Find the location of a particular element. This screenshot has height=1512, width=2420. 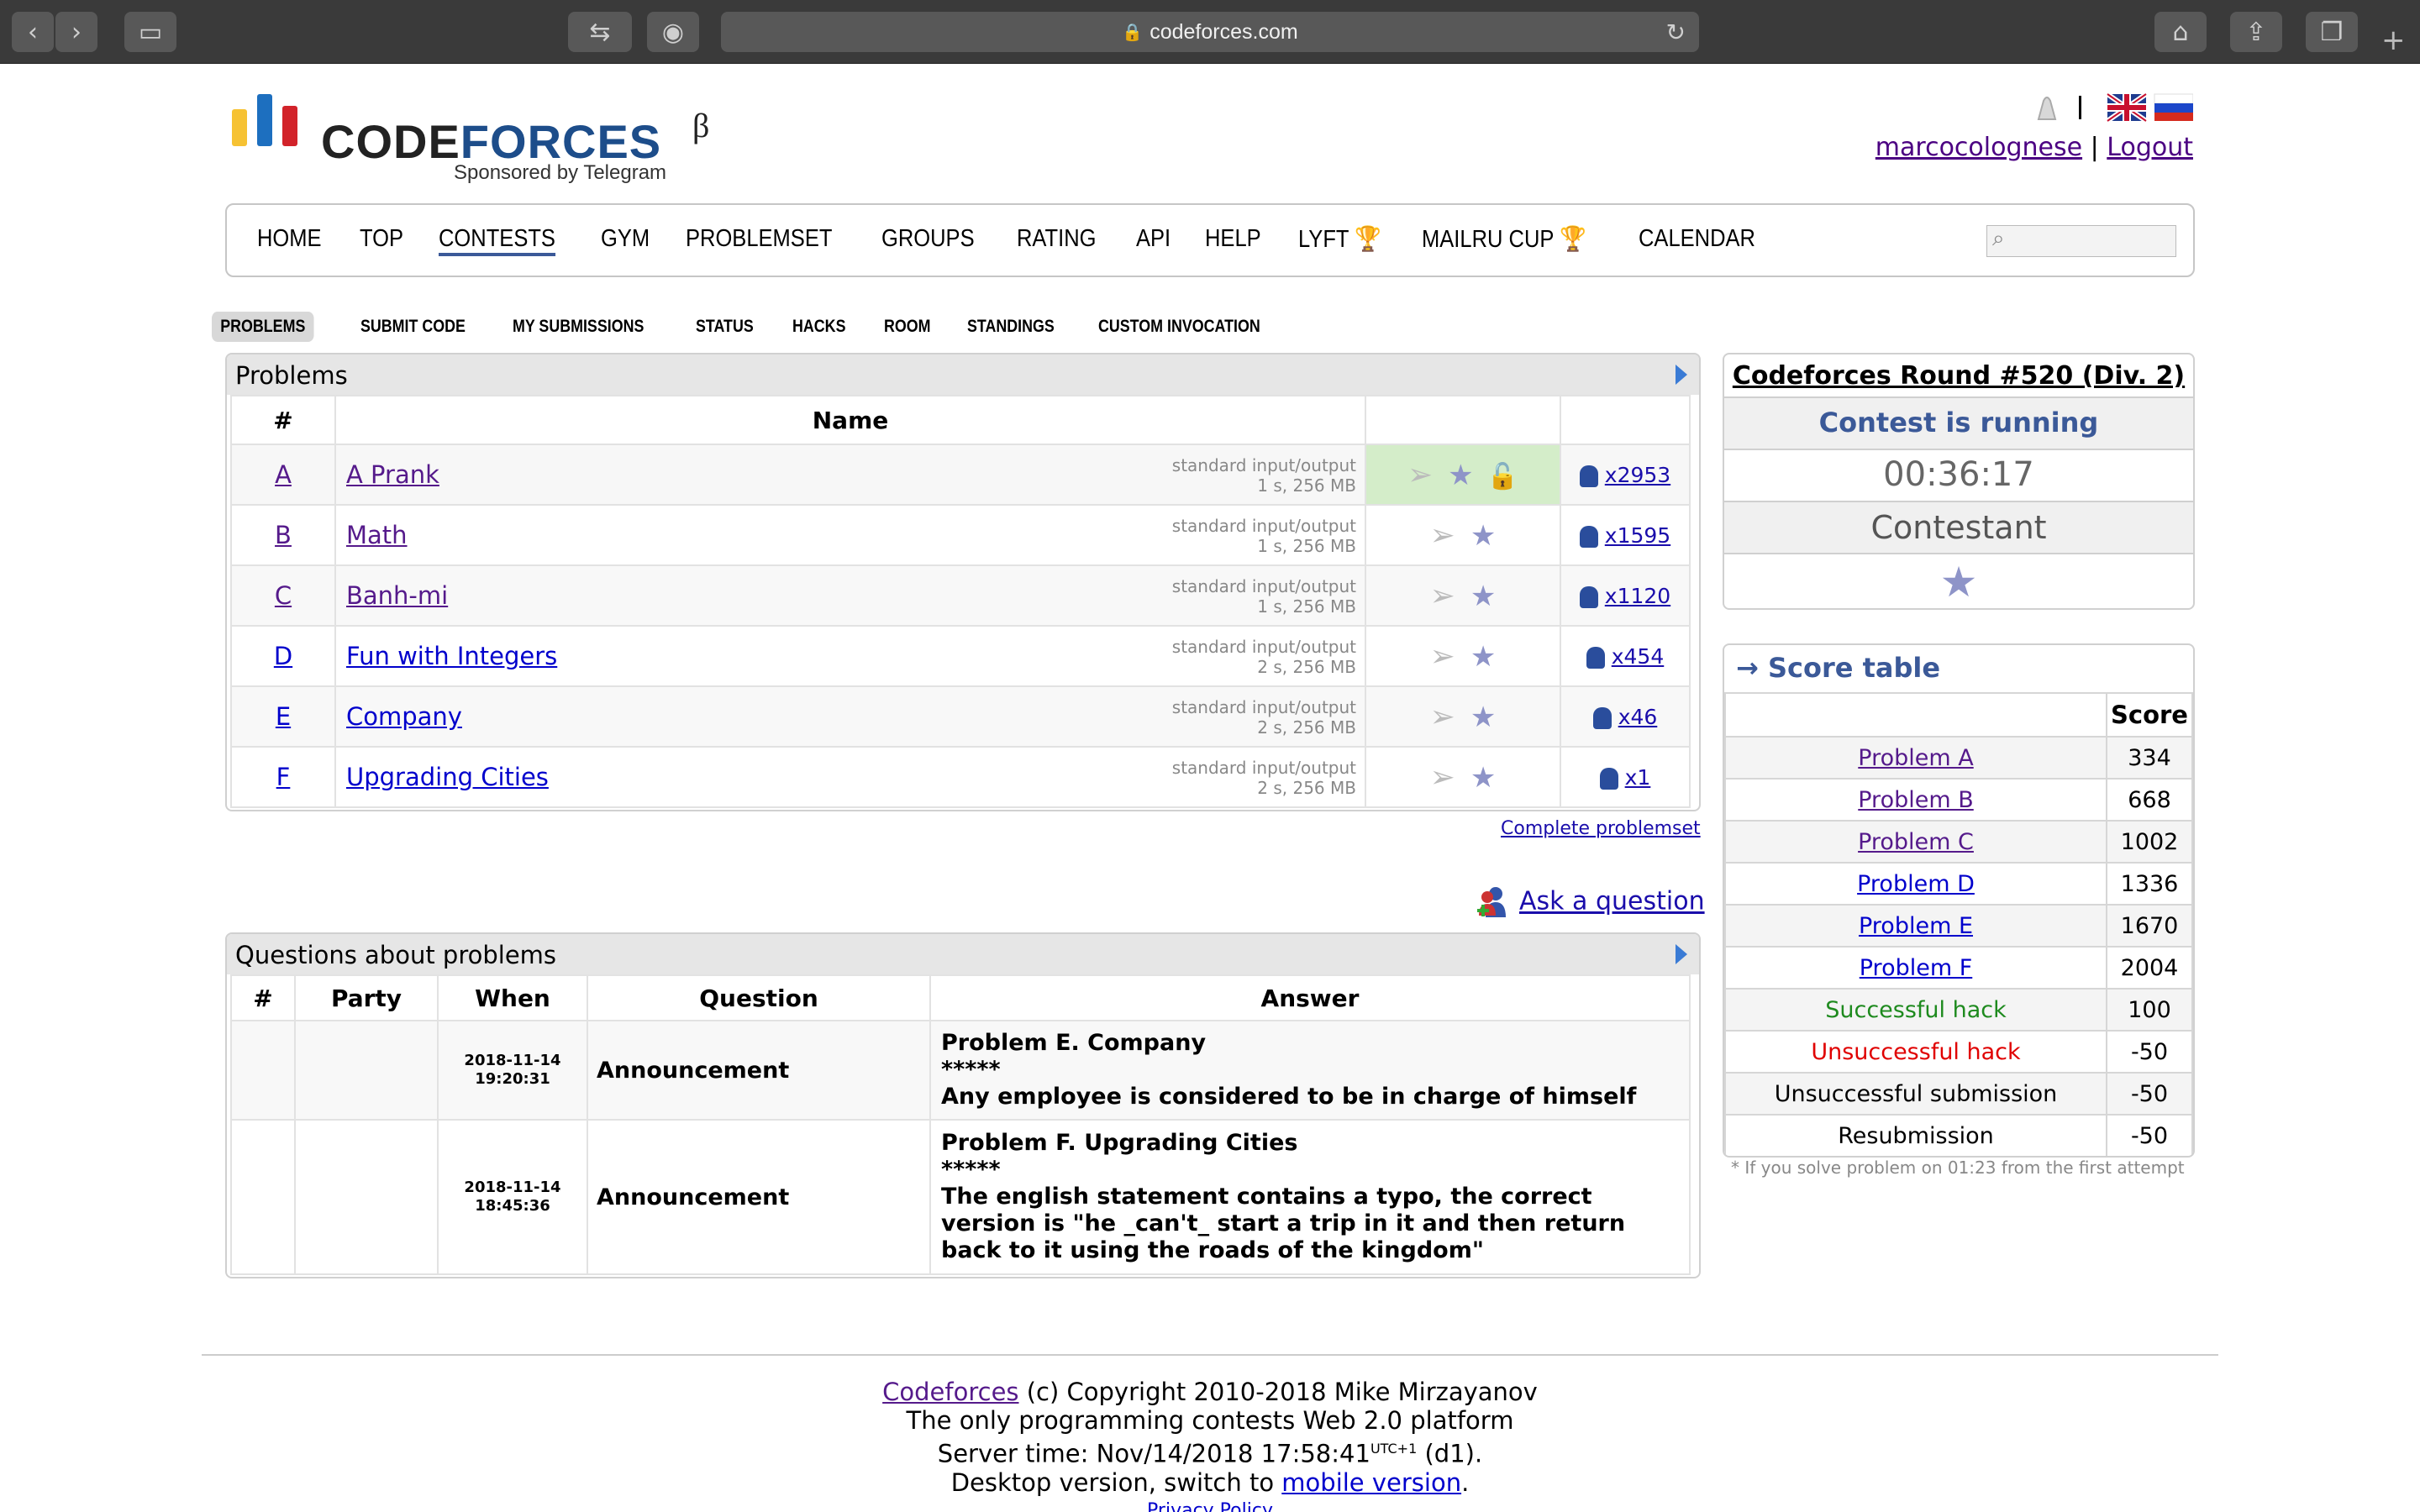

user-icon is located at coordinates (1589, 536).